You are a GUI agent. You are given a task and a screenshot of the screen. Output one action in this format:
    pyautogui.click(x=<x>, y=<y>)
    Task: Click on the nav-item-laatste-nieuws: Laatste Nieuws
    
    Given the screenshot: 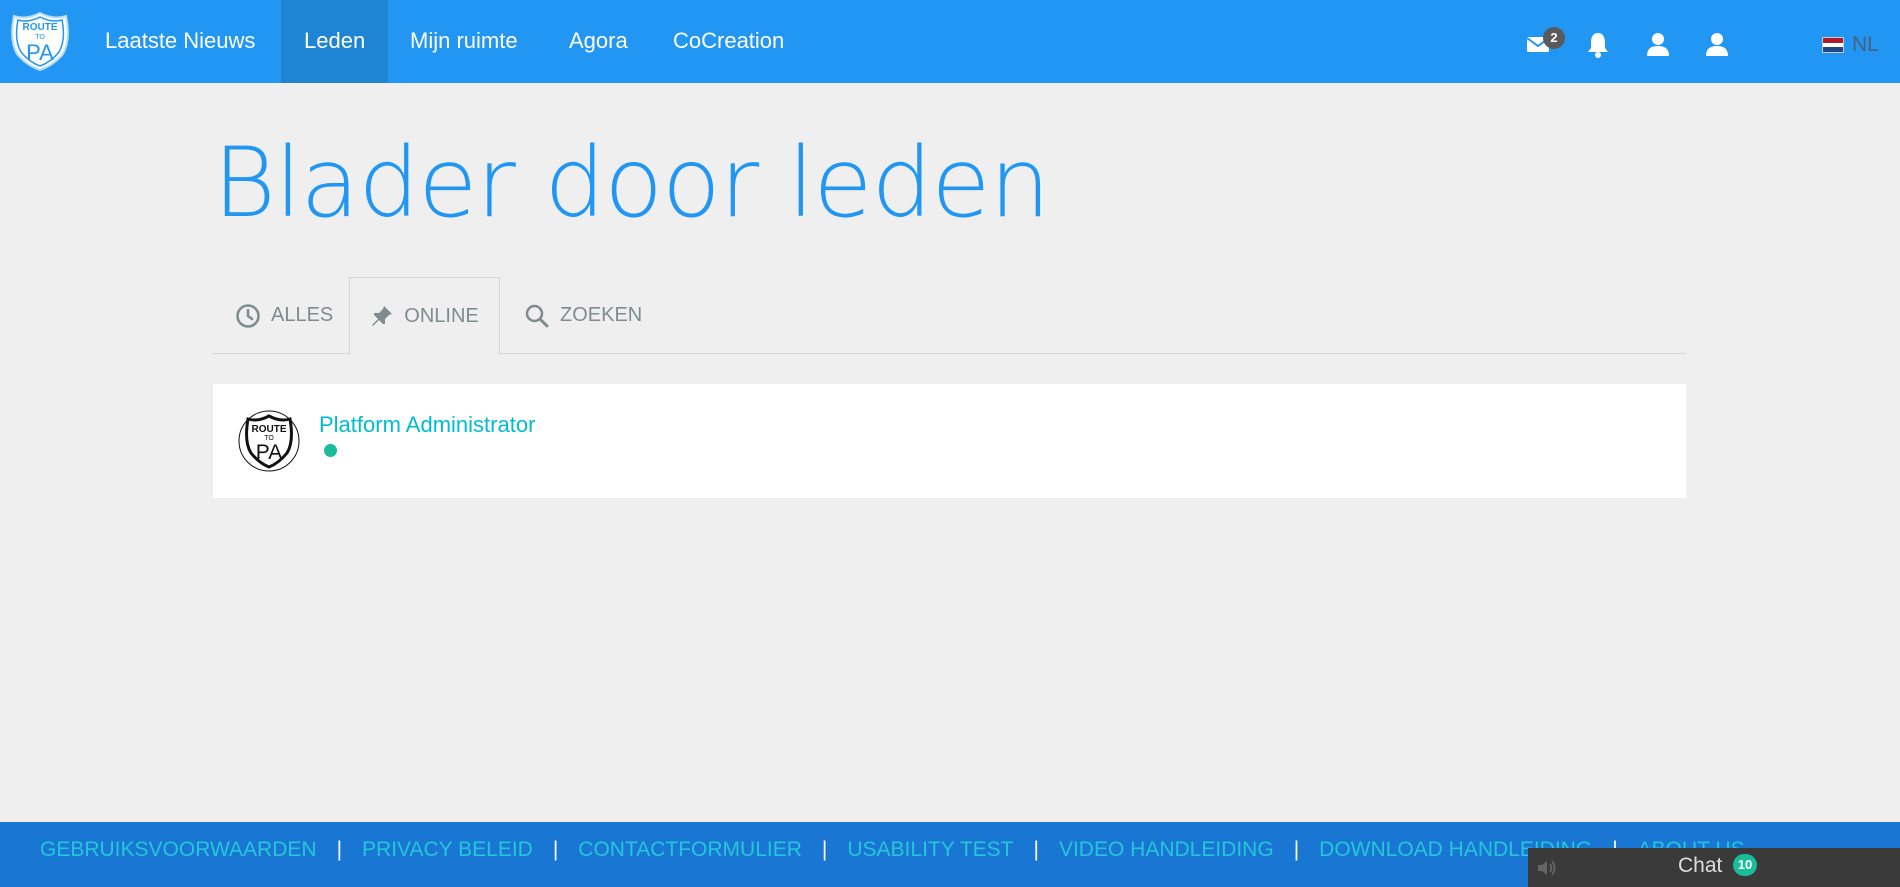 What is the action you would take?
    pyautogui.click(x=180, y=41)
    